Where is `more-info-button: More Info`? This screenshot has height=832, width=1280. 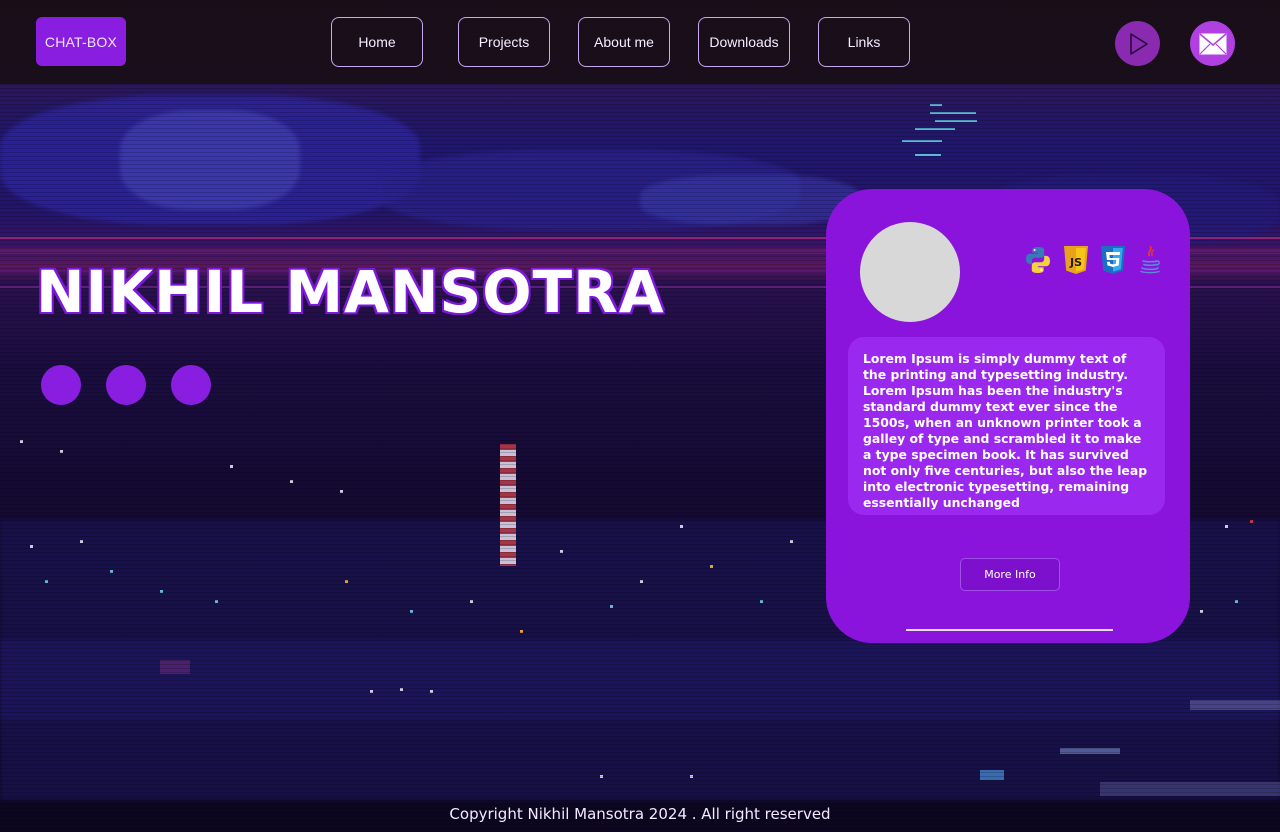
more-info-button: More Info is located at coordinates (1010, 574).